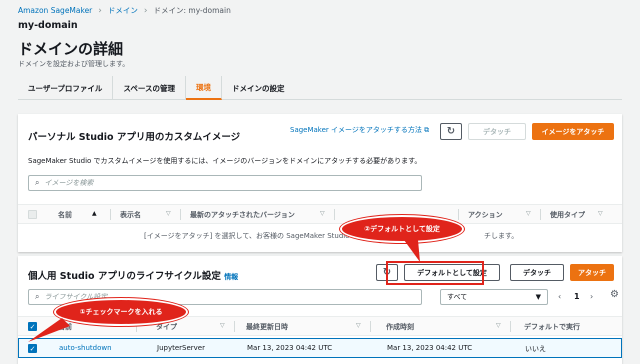 The image size is (640, 364). I want to click on page-description: ドメインを設定および管理します。, so click(74, 64).